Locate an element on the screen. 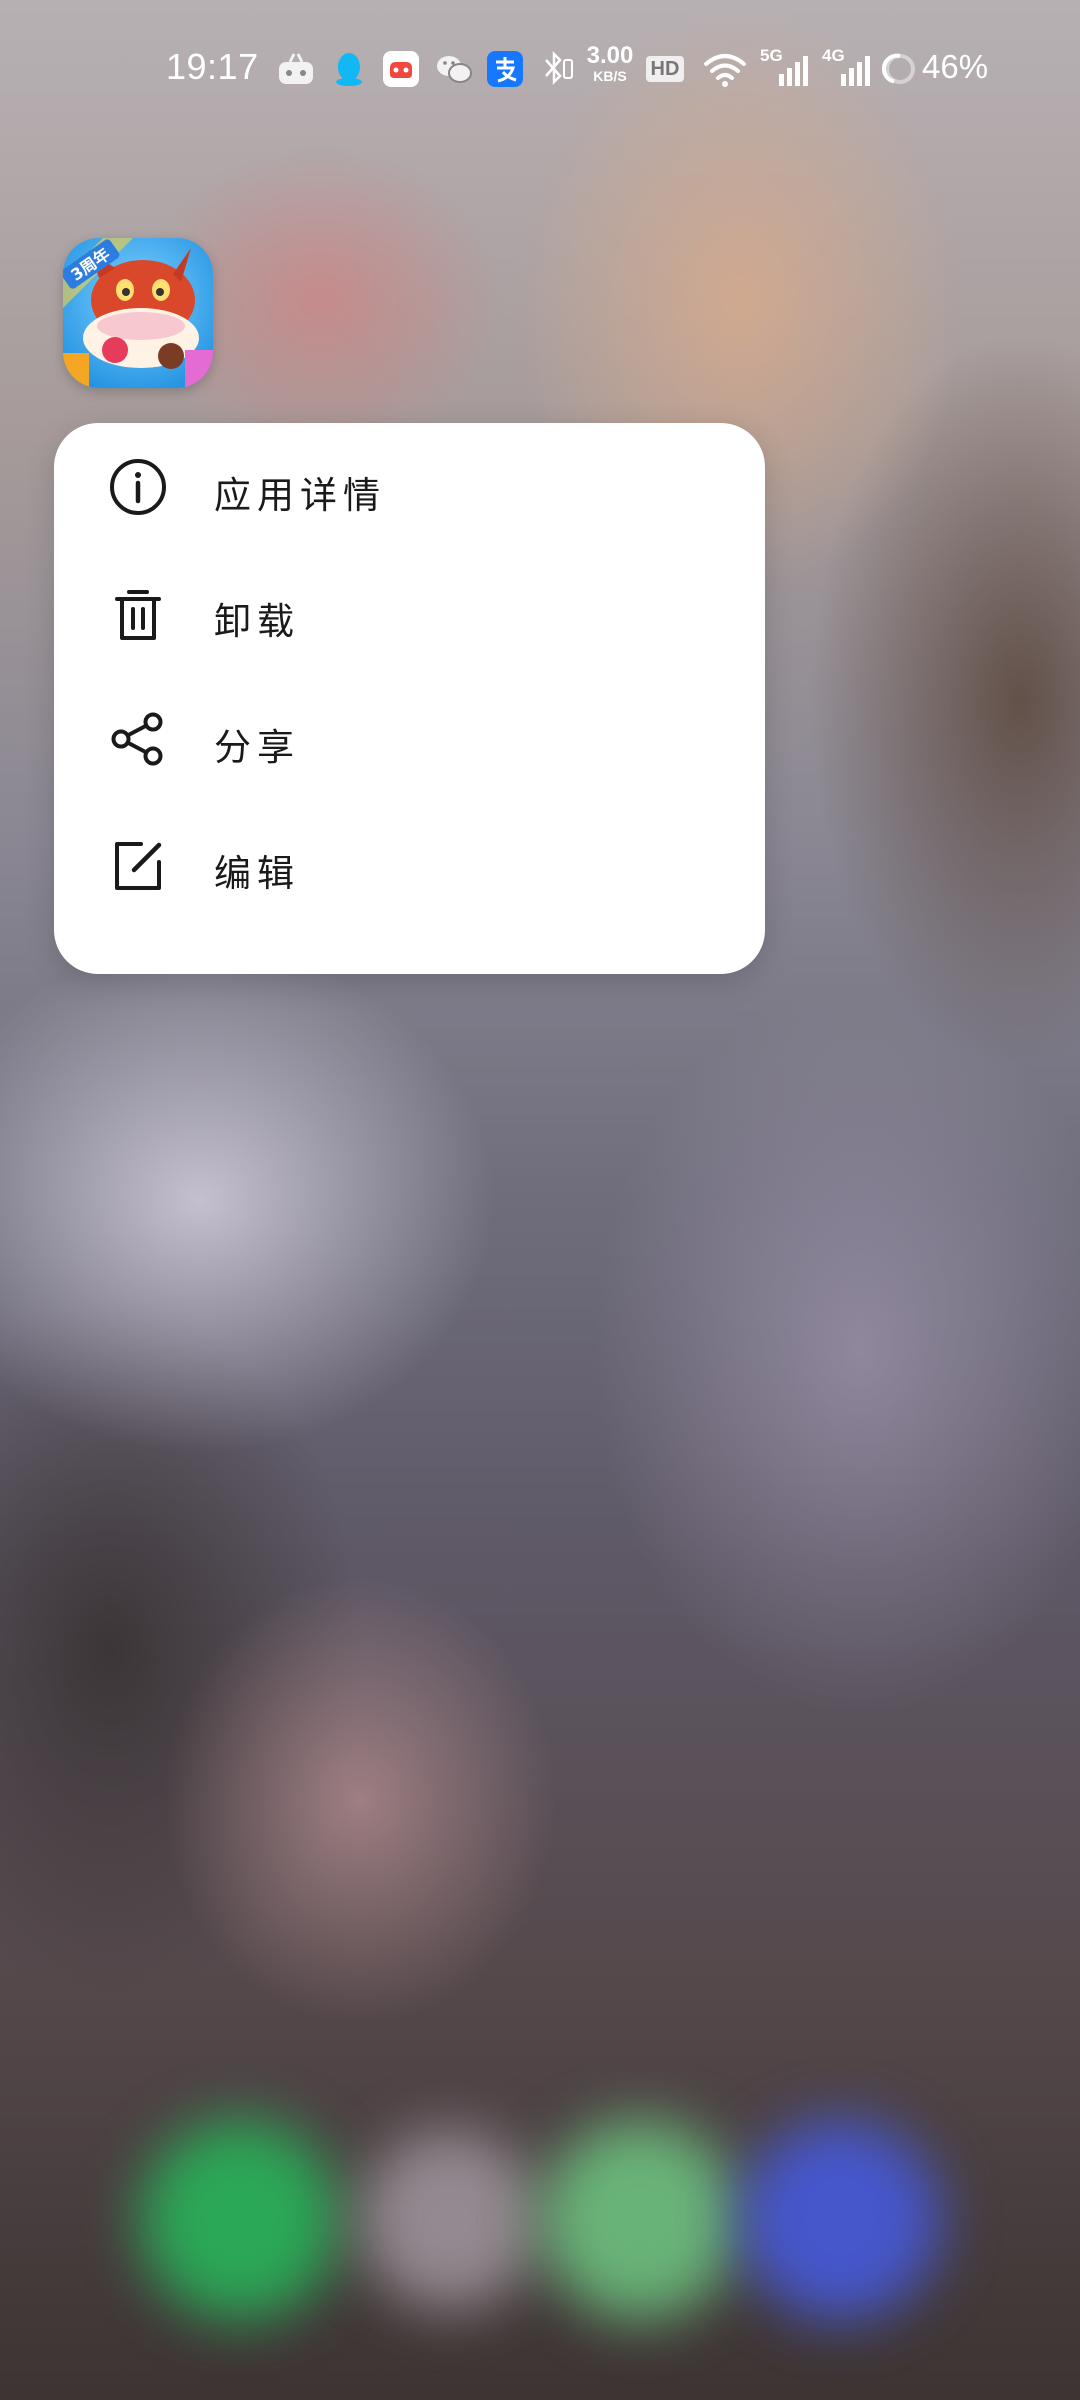 This screenshot has width=1080, height=2400. alipay-icon is located at coordinates (505, 69).